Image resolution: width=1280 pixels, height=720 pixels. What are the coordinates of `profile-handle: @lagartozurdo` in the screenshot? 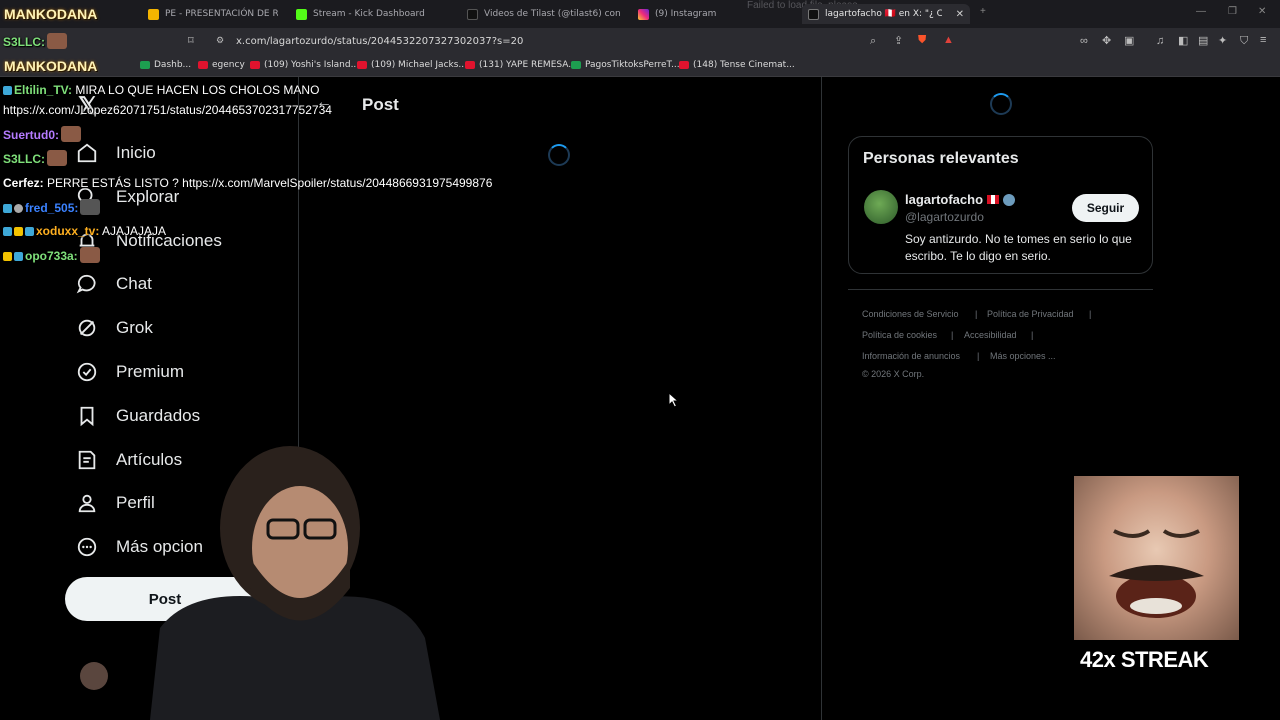 It's located at (944, 217).